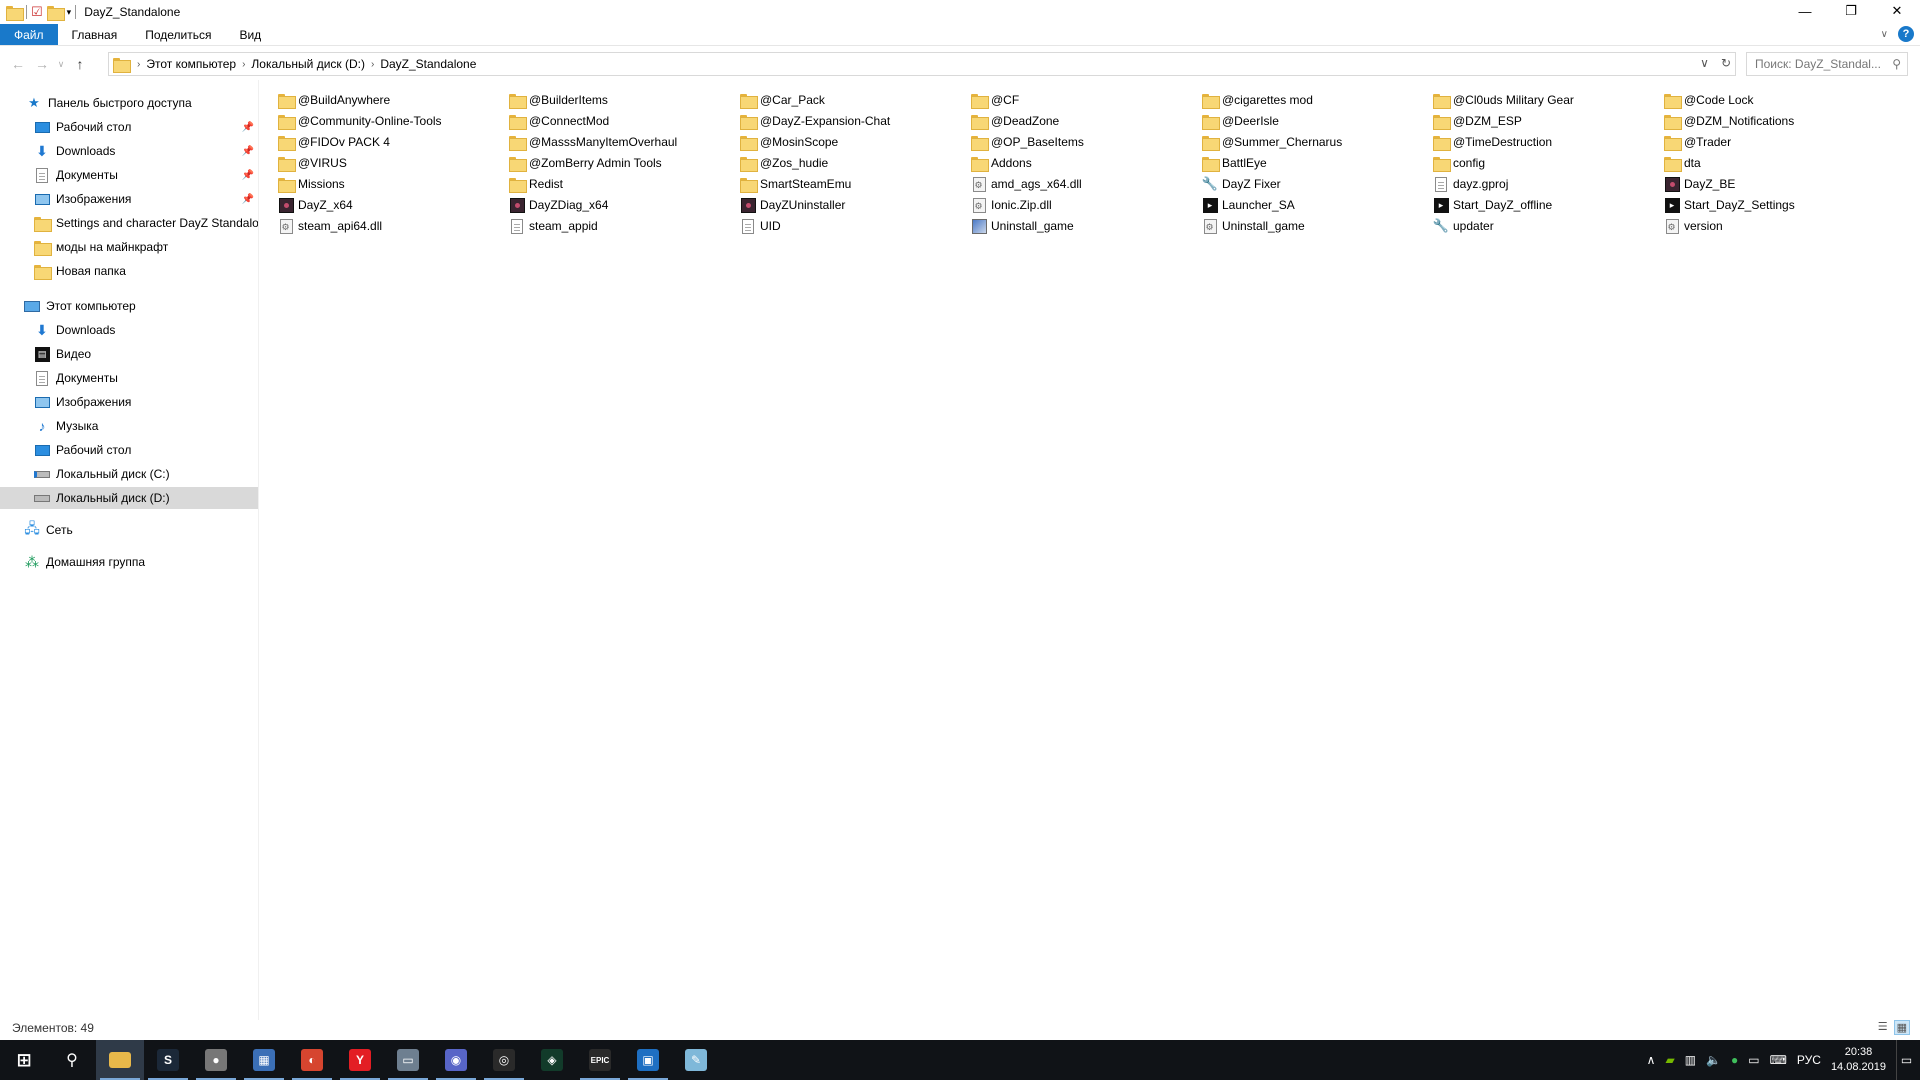 This screenshot has height=1080, width=1920. Describe the element at coordinates (80, 64) in the screenshot. I see `up-button: ↑` at that location.